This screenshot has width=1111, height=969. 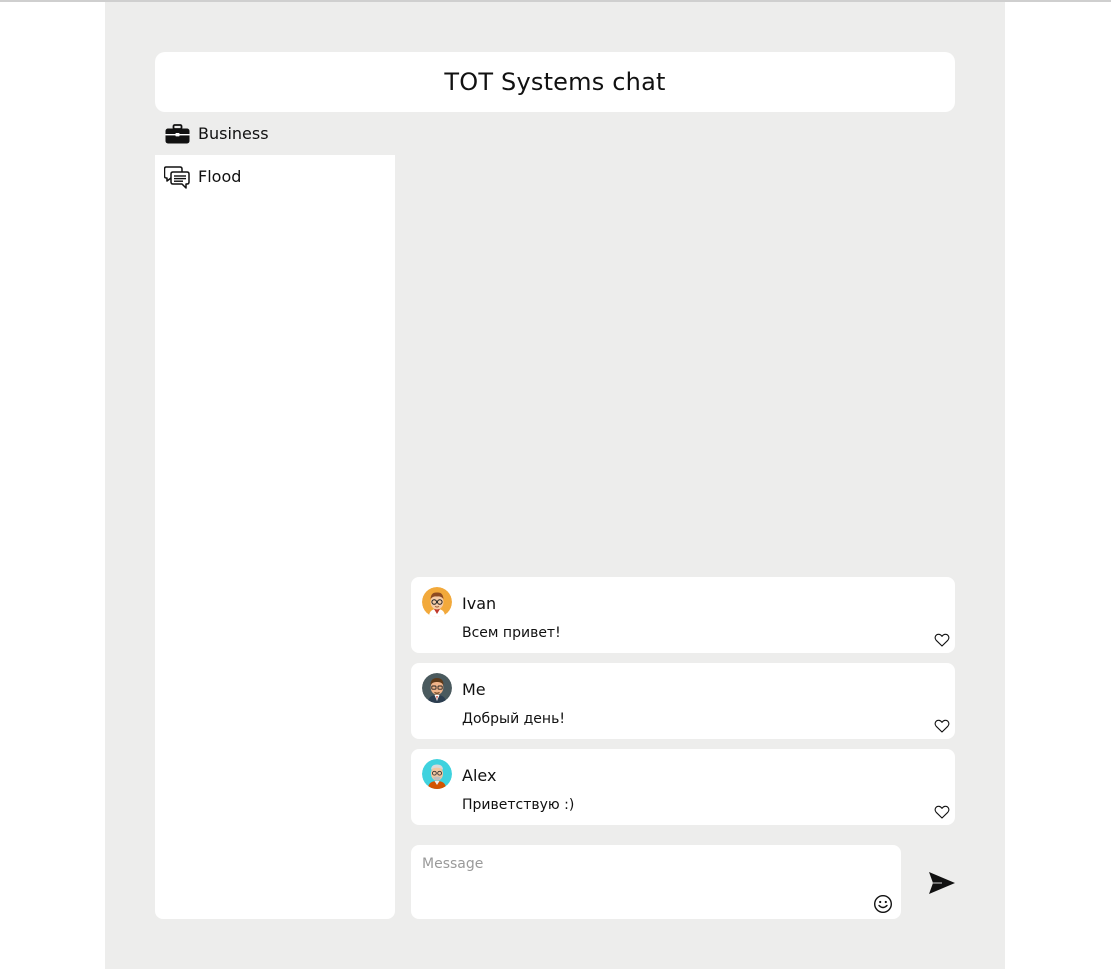 What do you see at coordinates (275, 176) in the screenshot?
I see `channel-item-flood: Flood` at bounding box center [275, 176].